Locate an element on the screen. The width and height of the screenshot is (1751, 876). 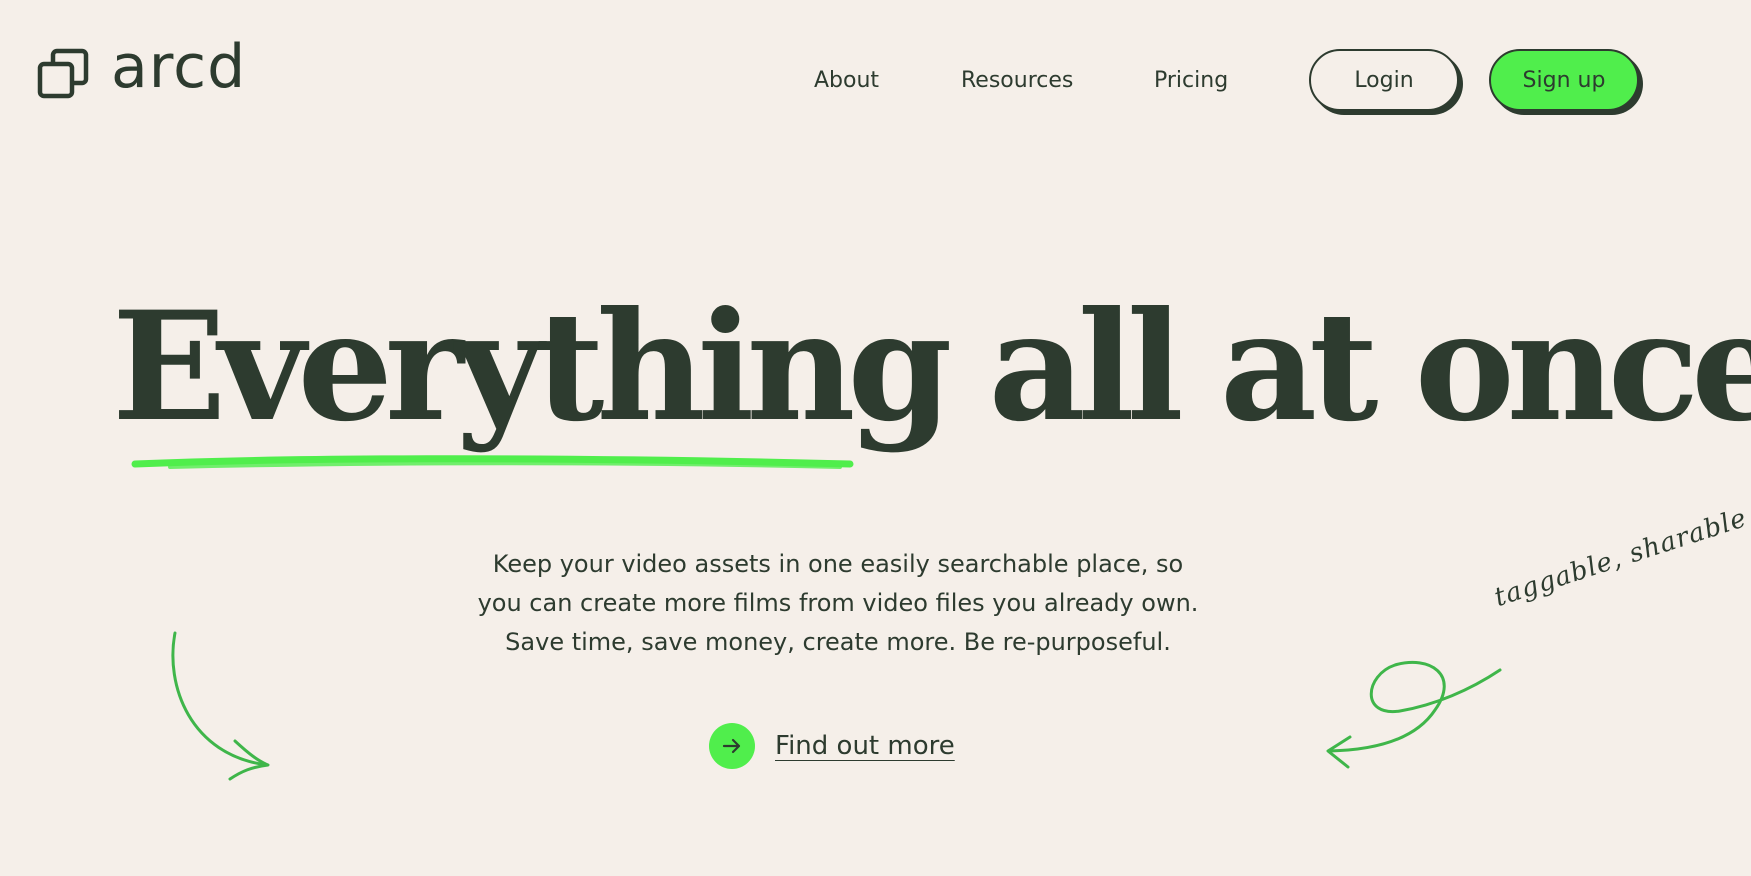
doodle-arrow-left-icon is located at coordinates (220, 706).